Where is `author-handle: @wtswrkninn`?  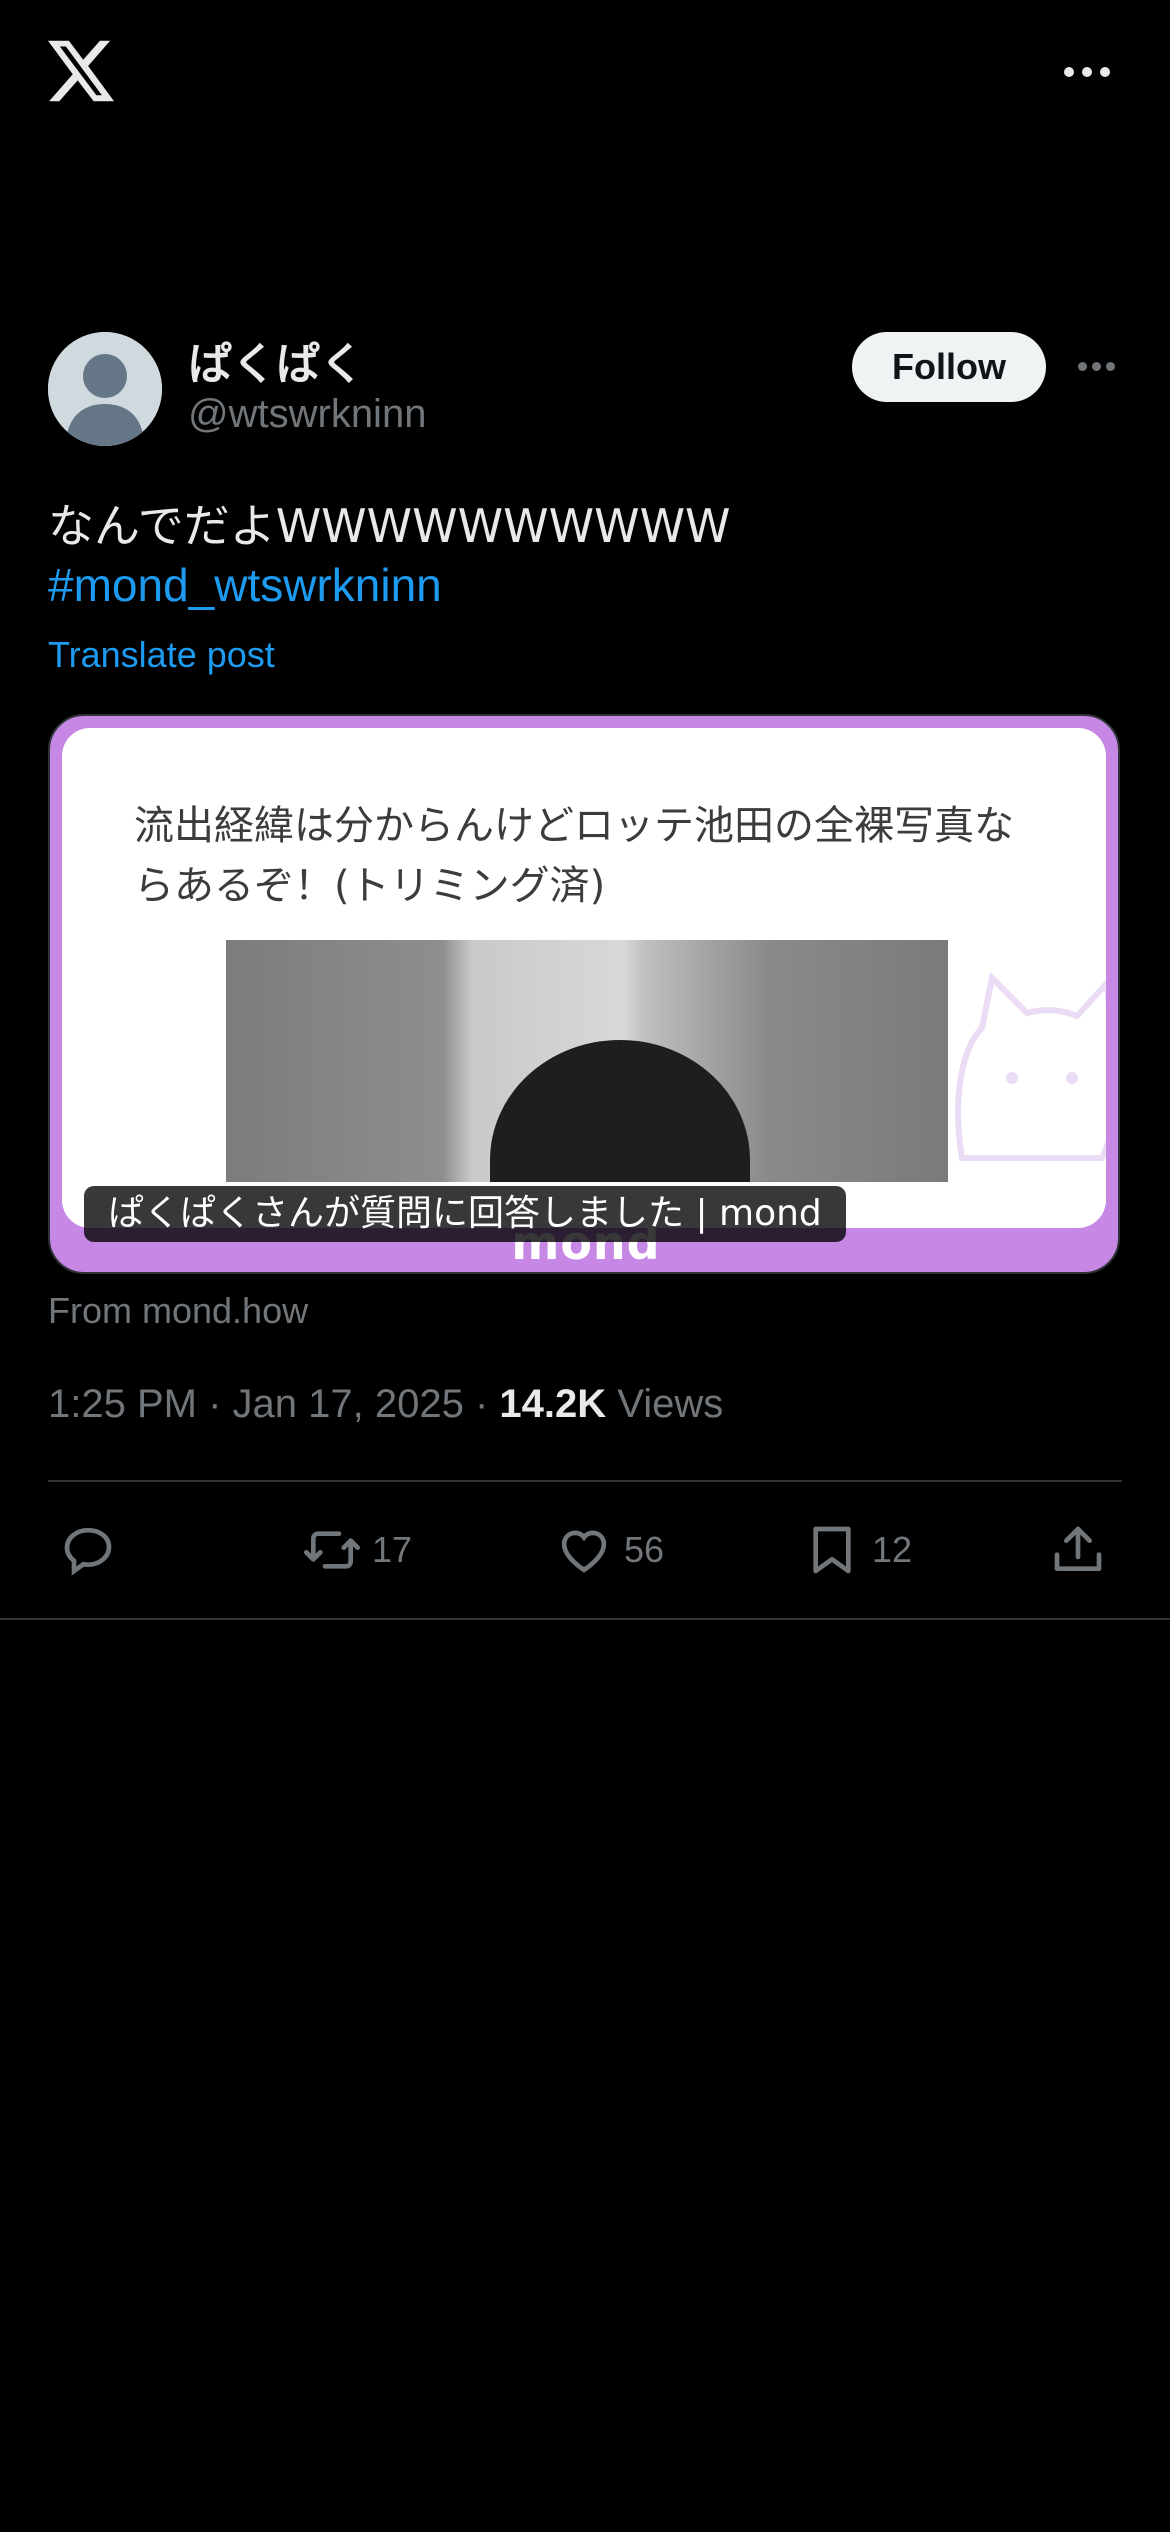 author-handle: @wtswrkninn is located at coordinates (307, 414).